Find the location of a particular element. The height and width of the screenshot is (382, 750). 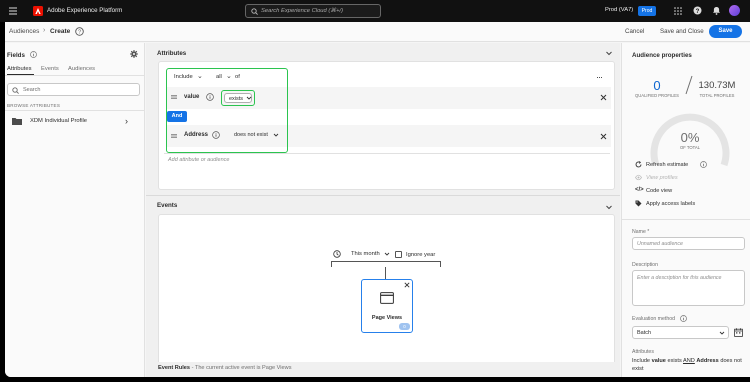

cancel-button: Cancel is located at coordinates (634, 31).